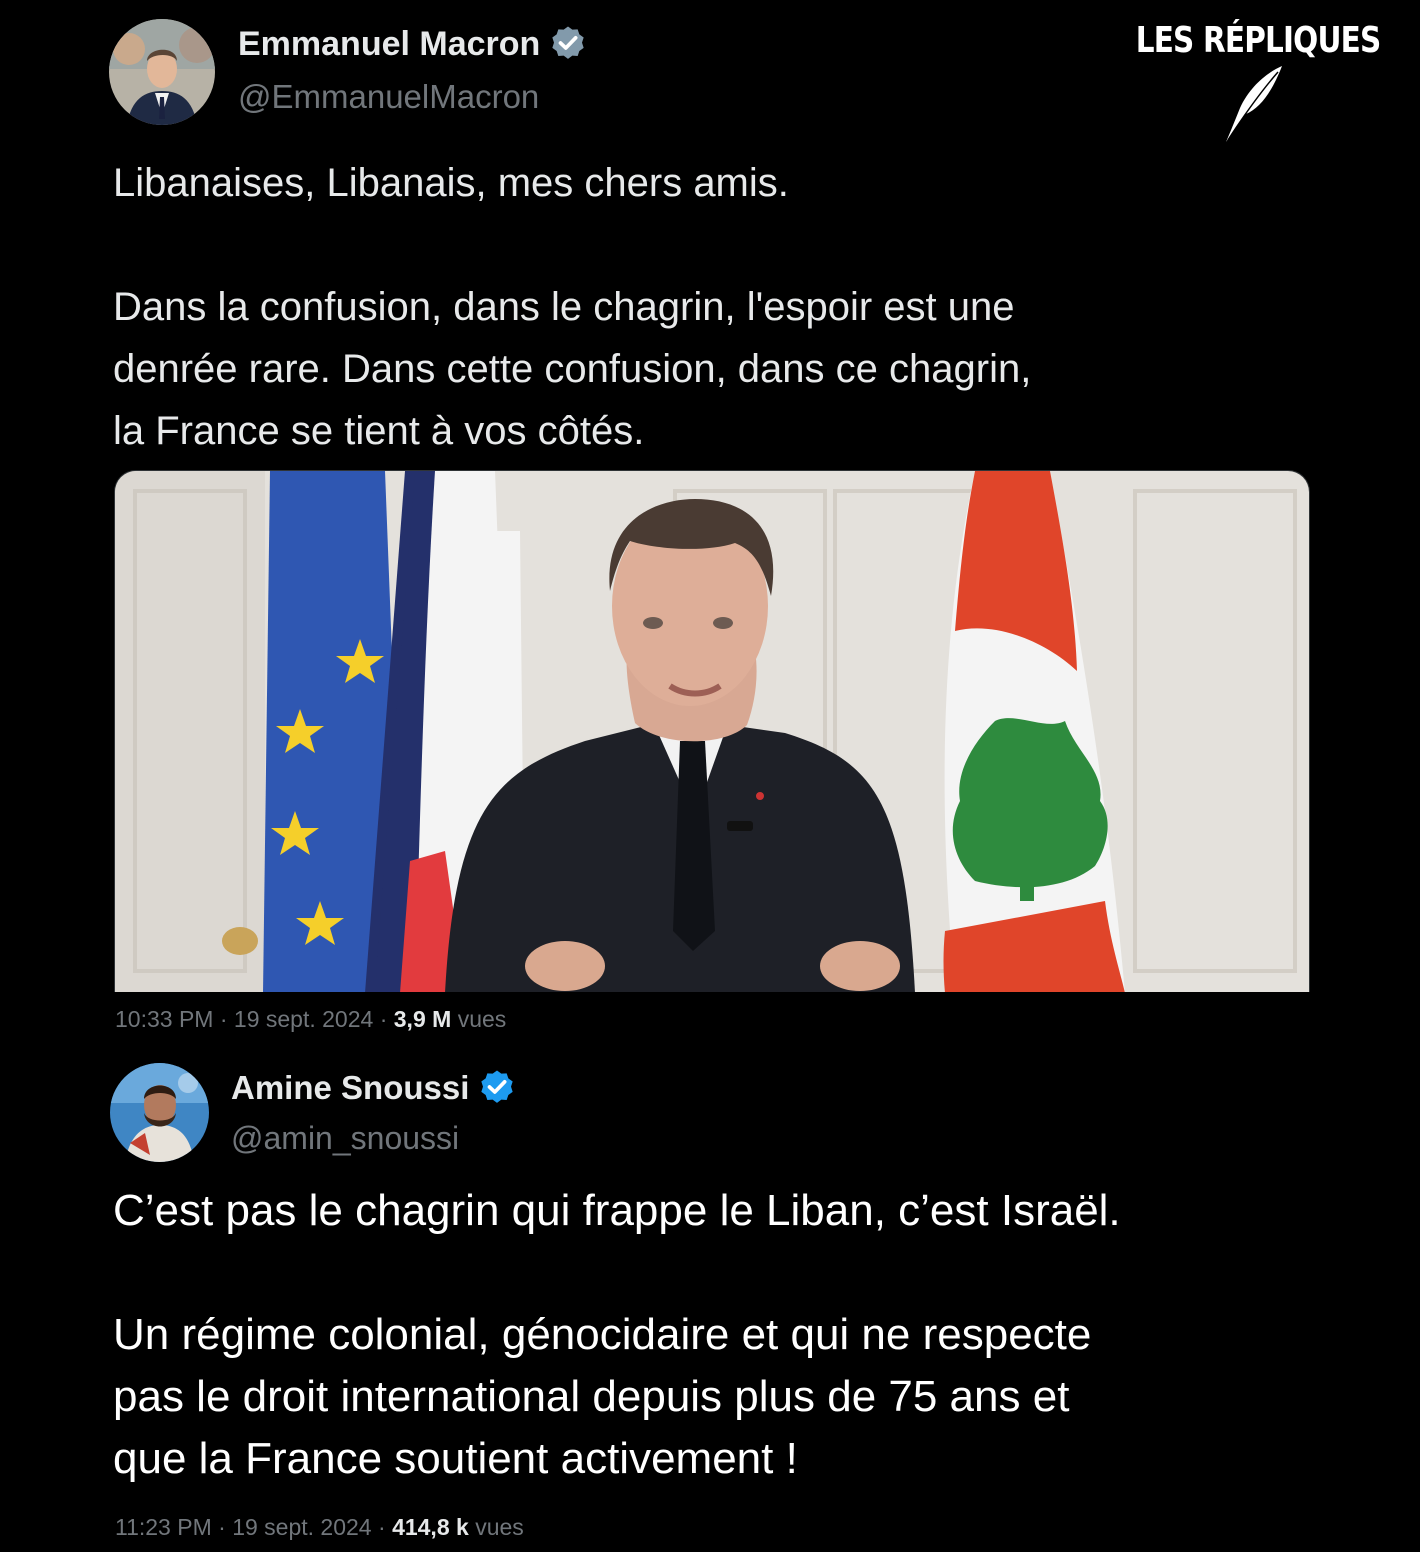 This screenshot has width=1420, height=1552. I want to click on author-handle: @amin_snoussi, so click(345, 1138).